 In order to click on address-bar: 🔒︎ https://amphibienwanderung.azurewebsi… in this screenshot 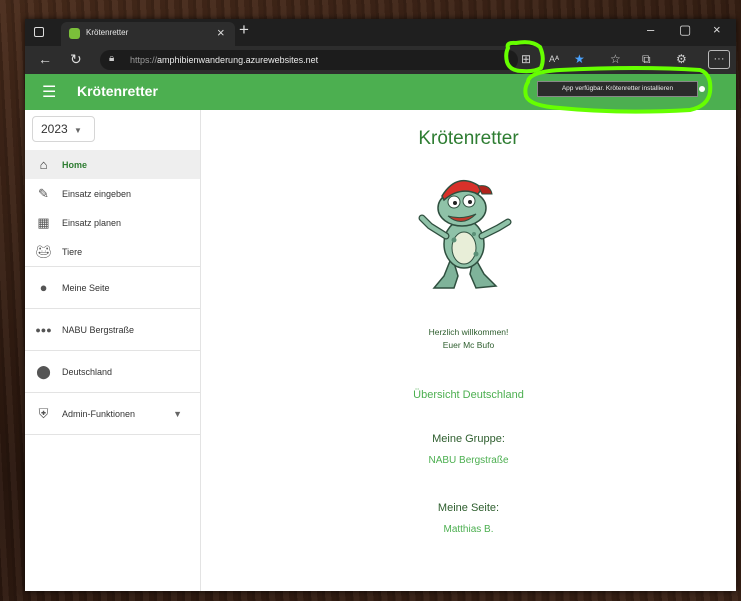, I will do `click(309, 60)`.